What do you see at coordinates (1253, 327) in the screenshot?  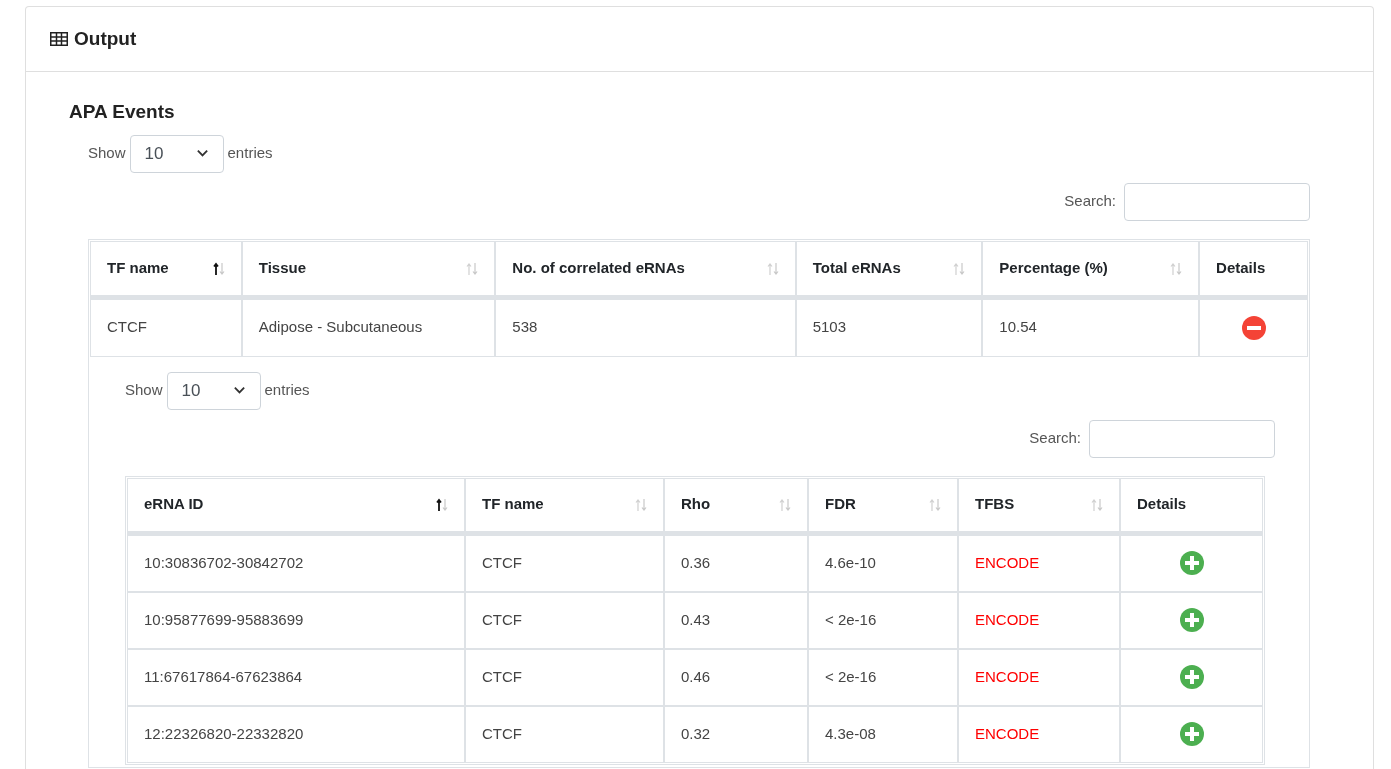 I see `minus-circle-icon` at bounding box center [1253, 327].